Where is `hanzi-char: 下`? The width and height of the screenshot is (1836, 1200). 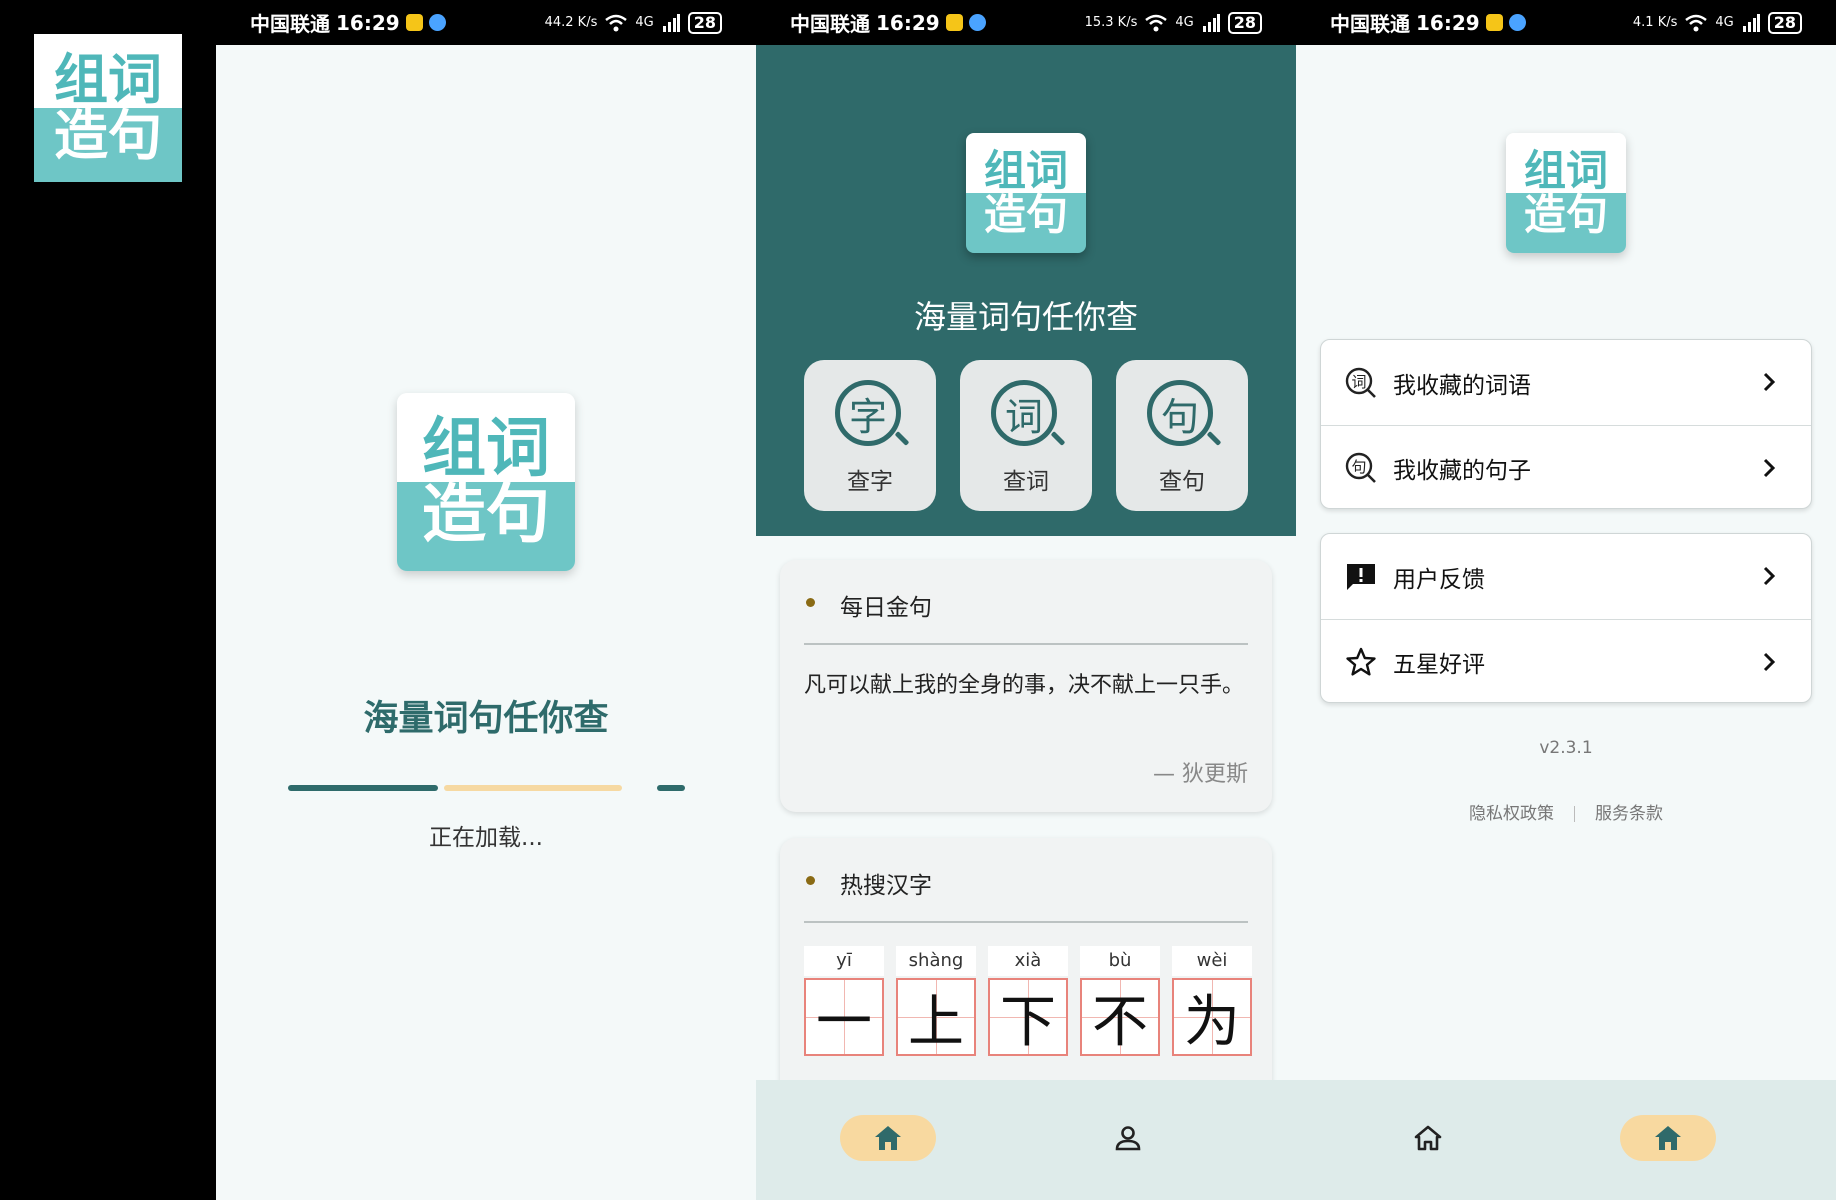
hanzi-char: 下 is located at coordinates (1028, 1022).